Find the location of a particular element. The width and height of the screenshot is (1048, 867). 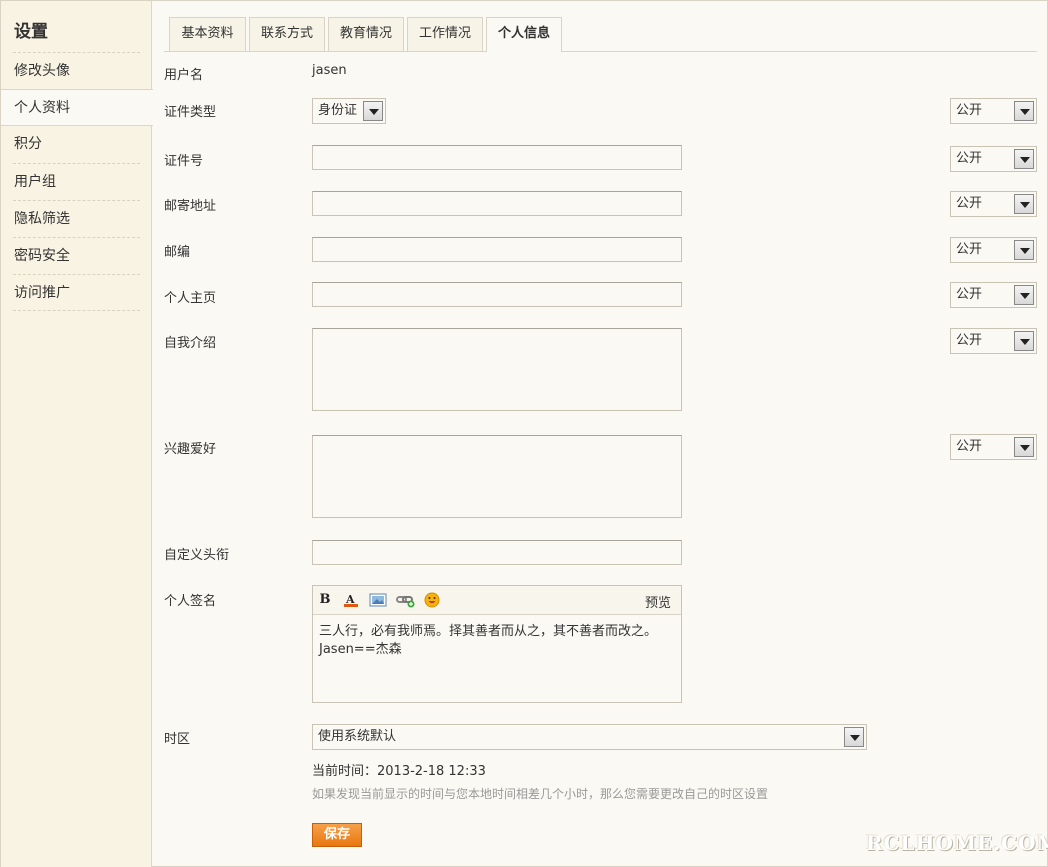

tab-work: 工作情况 is located at coordinates (445, 34).